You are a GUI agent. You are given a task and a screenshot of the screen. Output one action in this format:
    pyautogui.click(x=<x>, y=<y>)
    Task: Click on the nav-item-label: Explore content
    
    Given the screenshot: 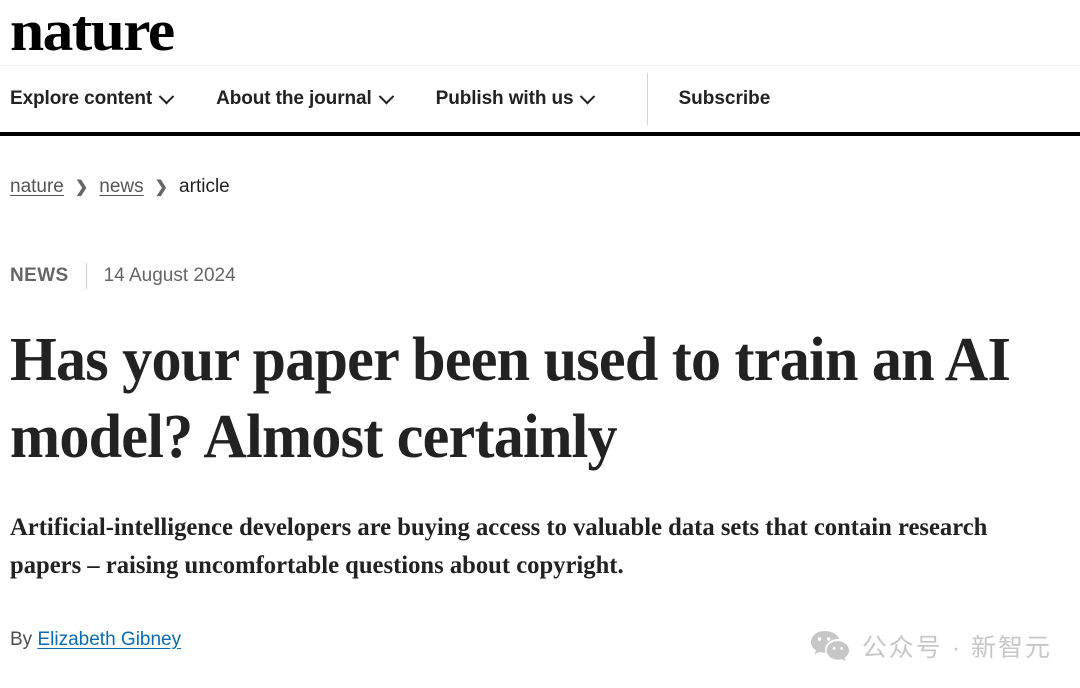 What is the action you would take?
    pyautogui.click(x=81, y=98)
    